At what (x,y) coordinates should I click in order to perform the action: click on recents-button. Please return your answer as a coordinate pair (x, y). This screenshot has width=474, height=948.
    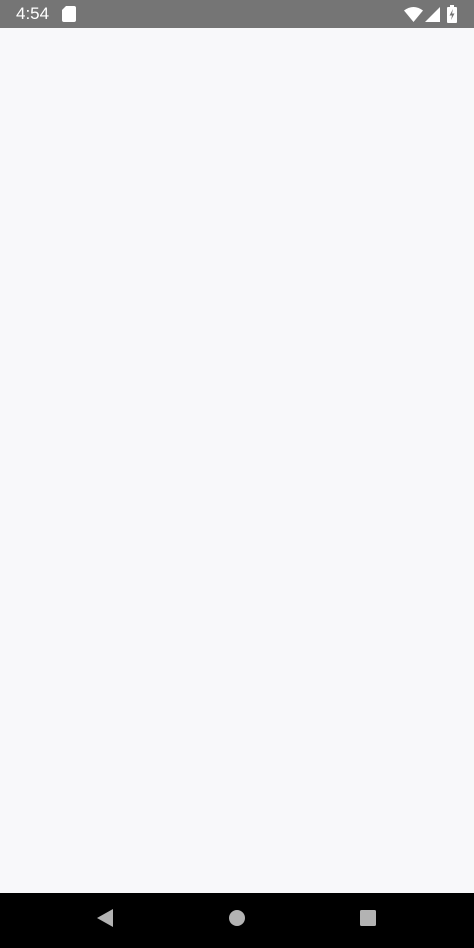
    Looking at the image, I should click on (368, 920).